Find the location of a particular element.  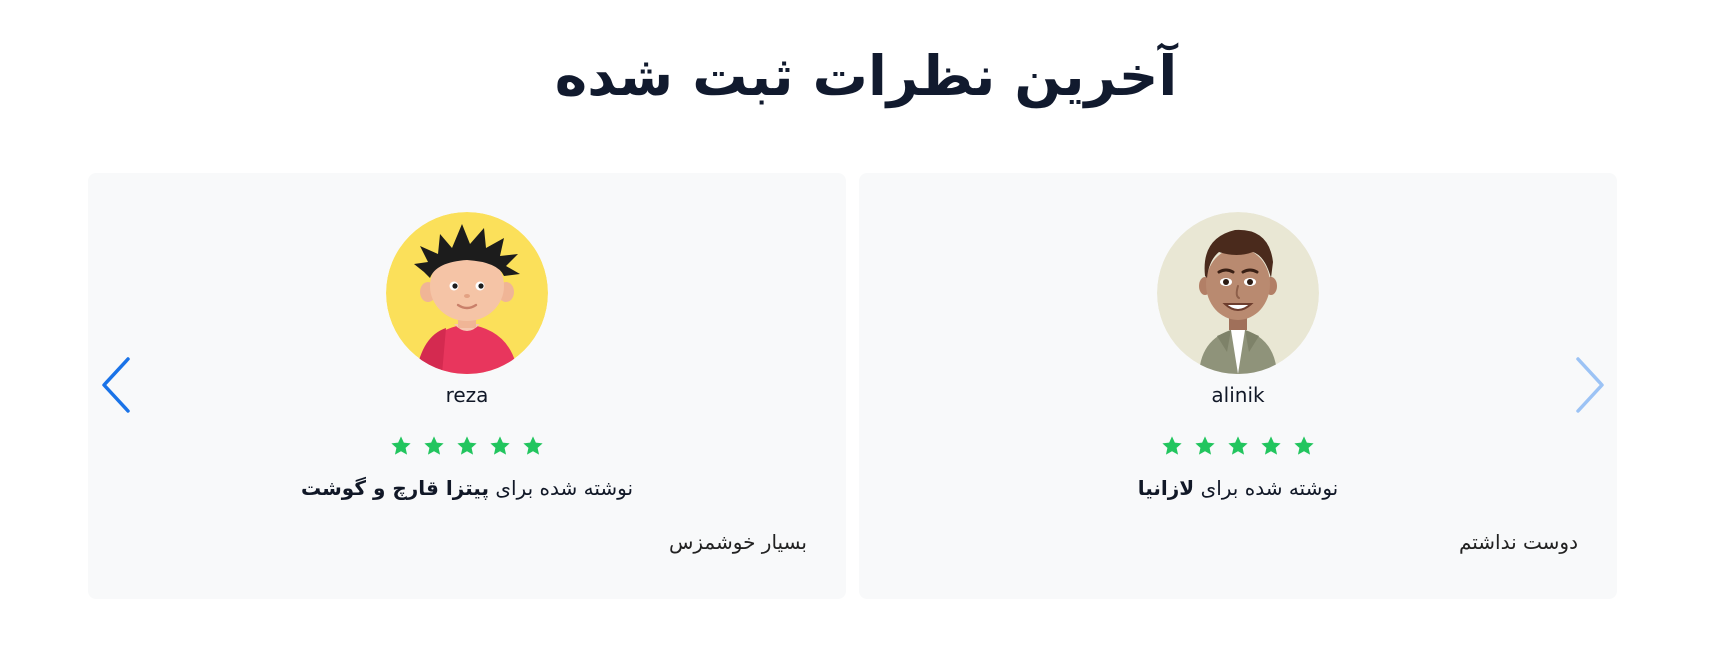

written-for-line: نوشته شده برای پیتزا قارچ و گوشت is located at coordinates (467, 488).